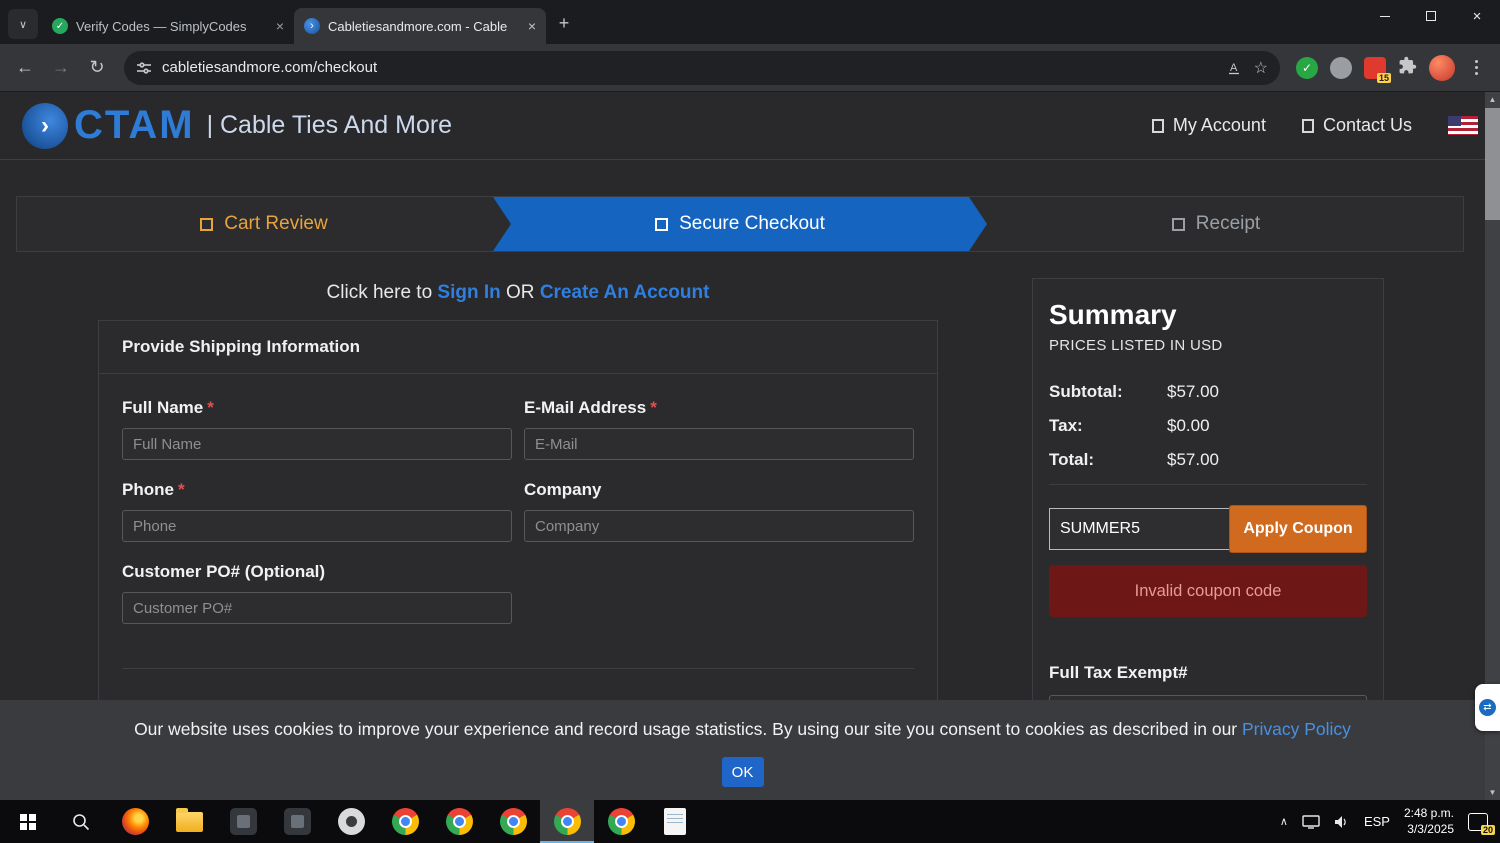 The image size is (1500, 843). What do you see at coordinates (181, 489) in the screenshot?
I see `required-asterisk: *` at bounding box center [181, 489].